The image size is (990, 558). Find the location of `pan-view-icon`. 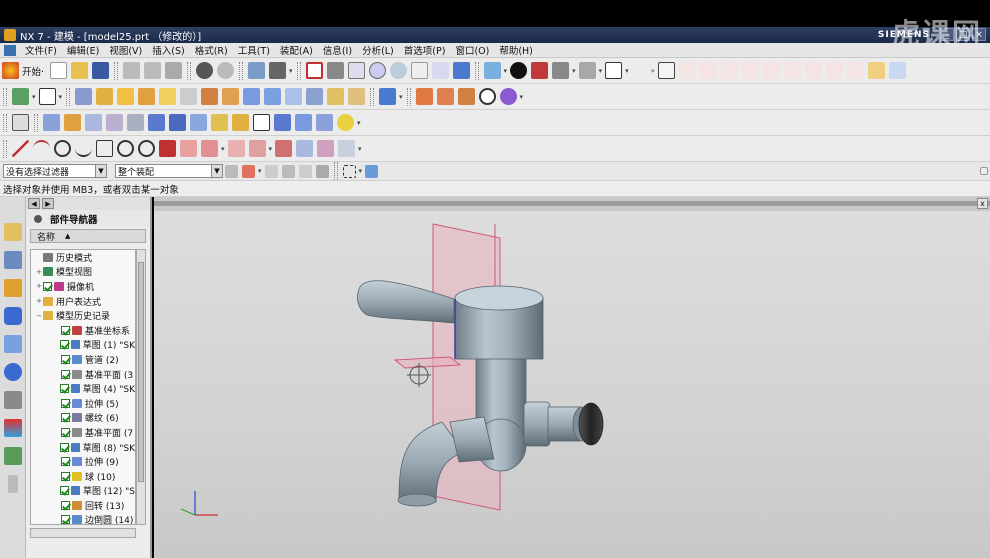

pan-view-icon is located at coordinates (419, 70).